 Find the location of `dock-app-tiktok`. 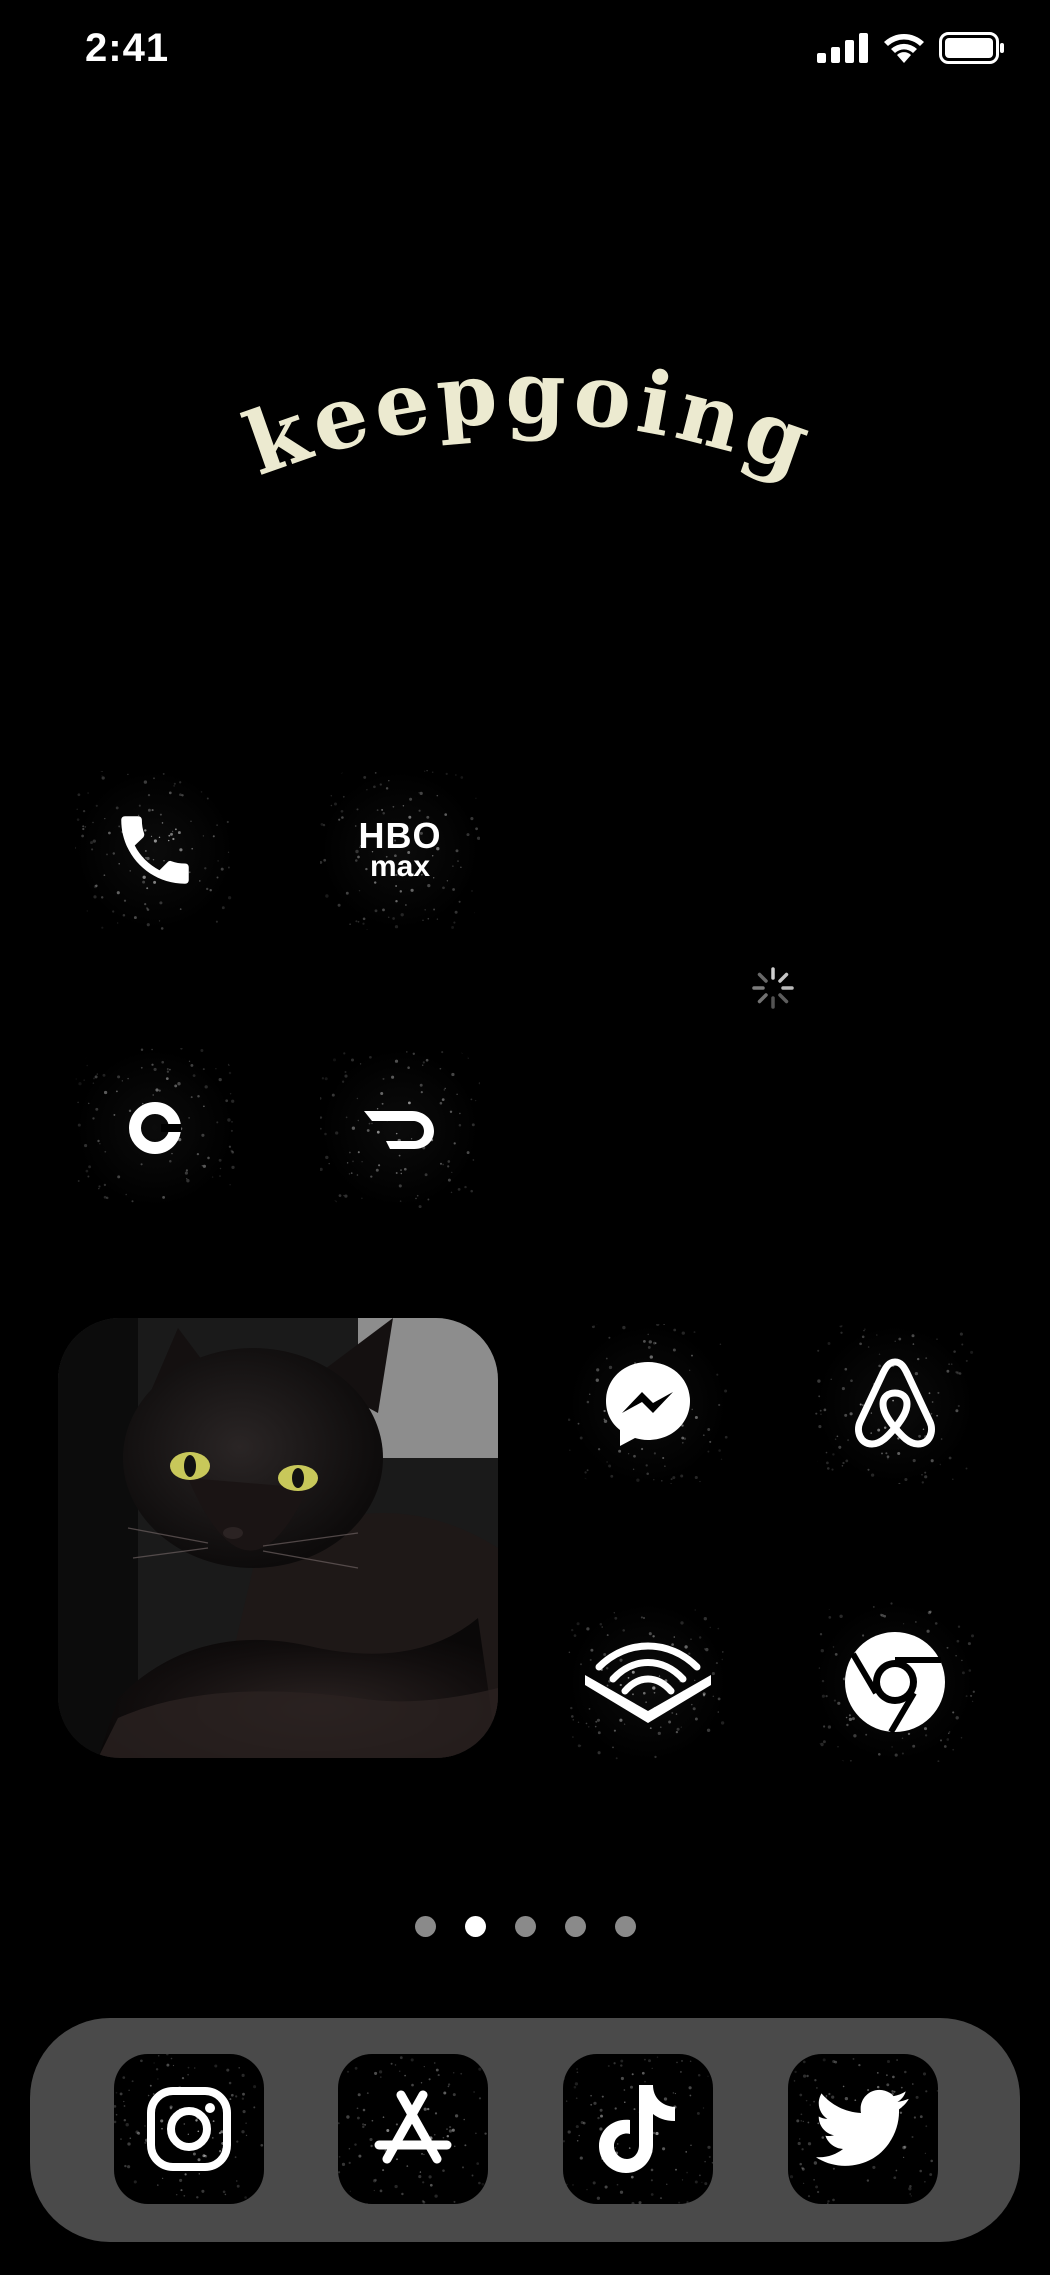

dock-app-tiktok is located at coordinates (638, 2129).